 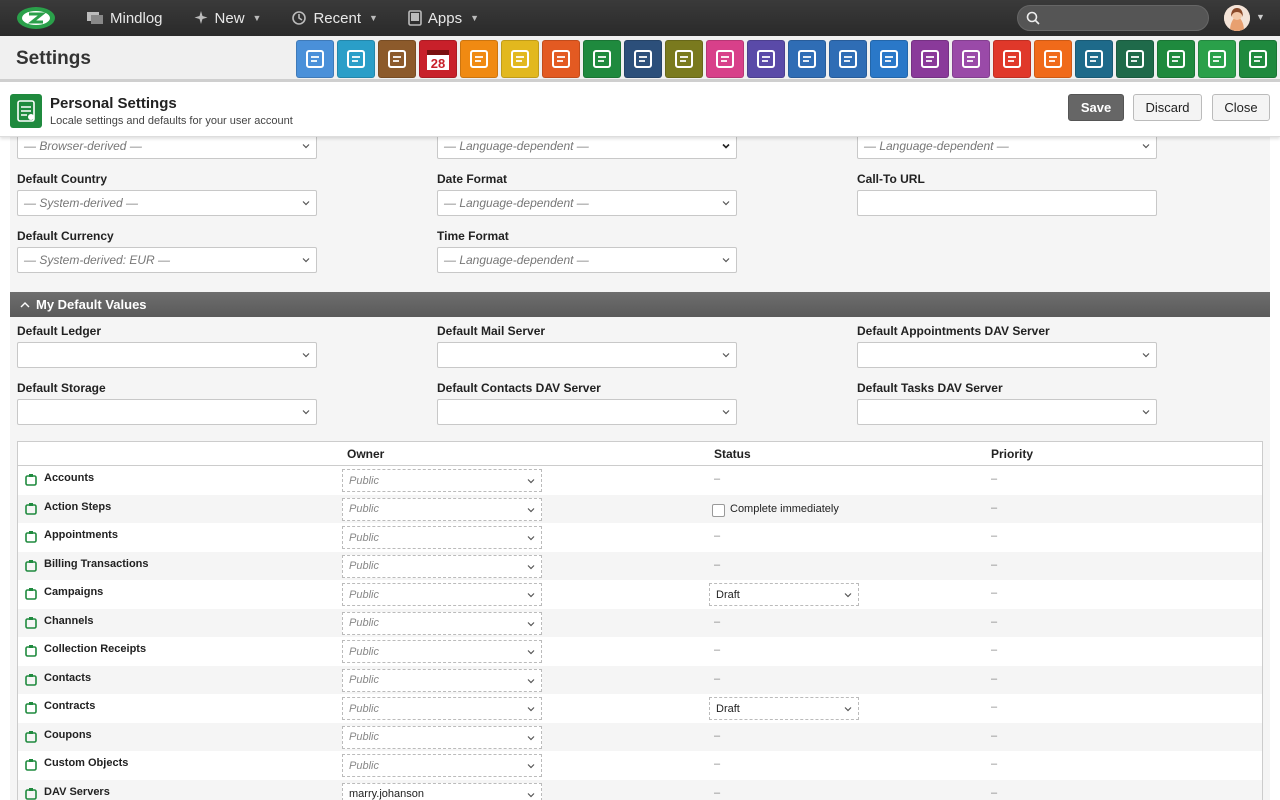 I want to click on row-name: Contacts, so click(x=68, y=677).